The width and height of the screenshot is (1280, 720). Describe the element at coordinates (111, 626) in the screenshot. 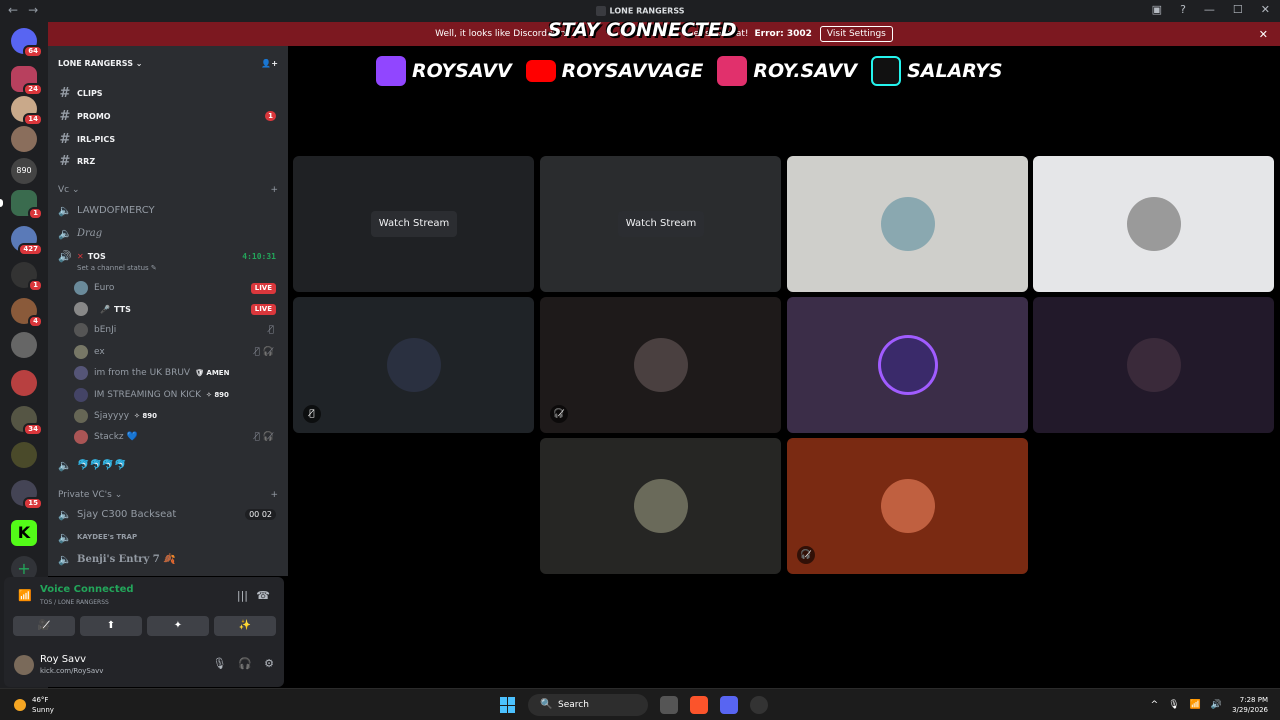

I see `share-screen-button: ⬆` at that location.